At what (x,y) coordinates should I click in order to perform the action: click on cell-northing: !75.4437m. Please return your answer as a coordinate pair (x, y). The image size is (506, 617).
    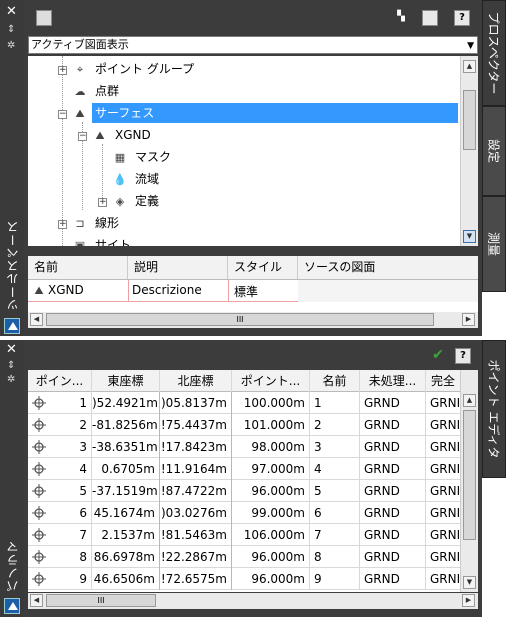
    Looking at the image, I should click on (196, 425).